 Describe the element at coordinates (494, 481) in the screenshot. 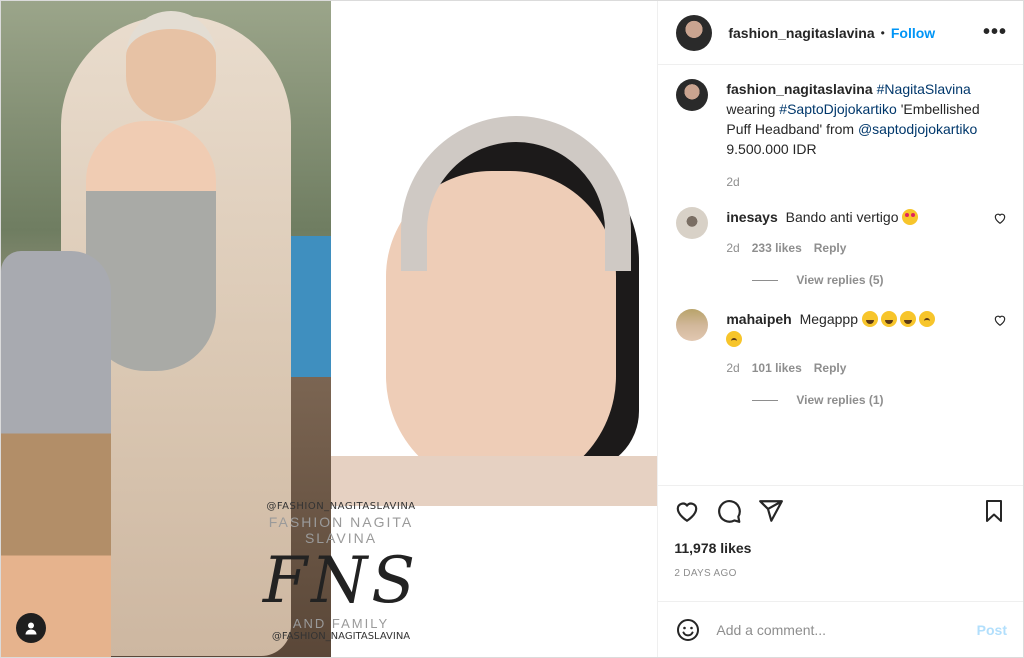

I see `model-shirt` at that location.